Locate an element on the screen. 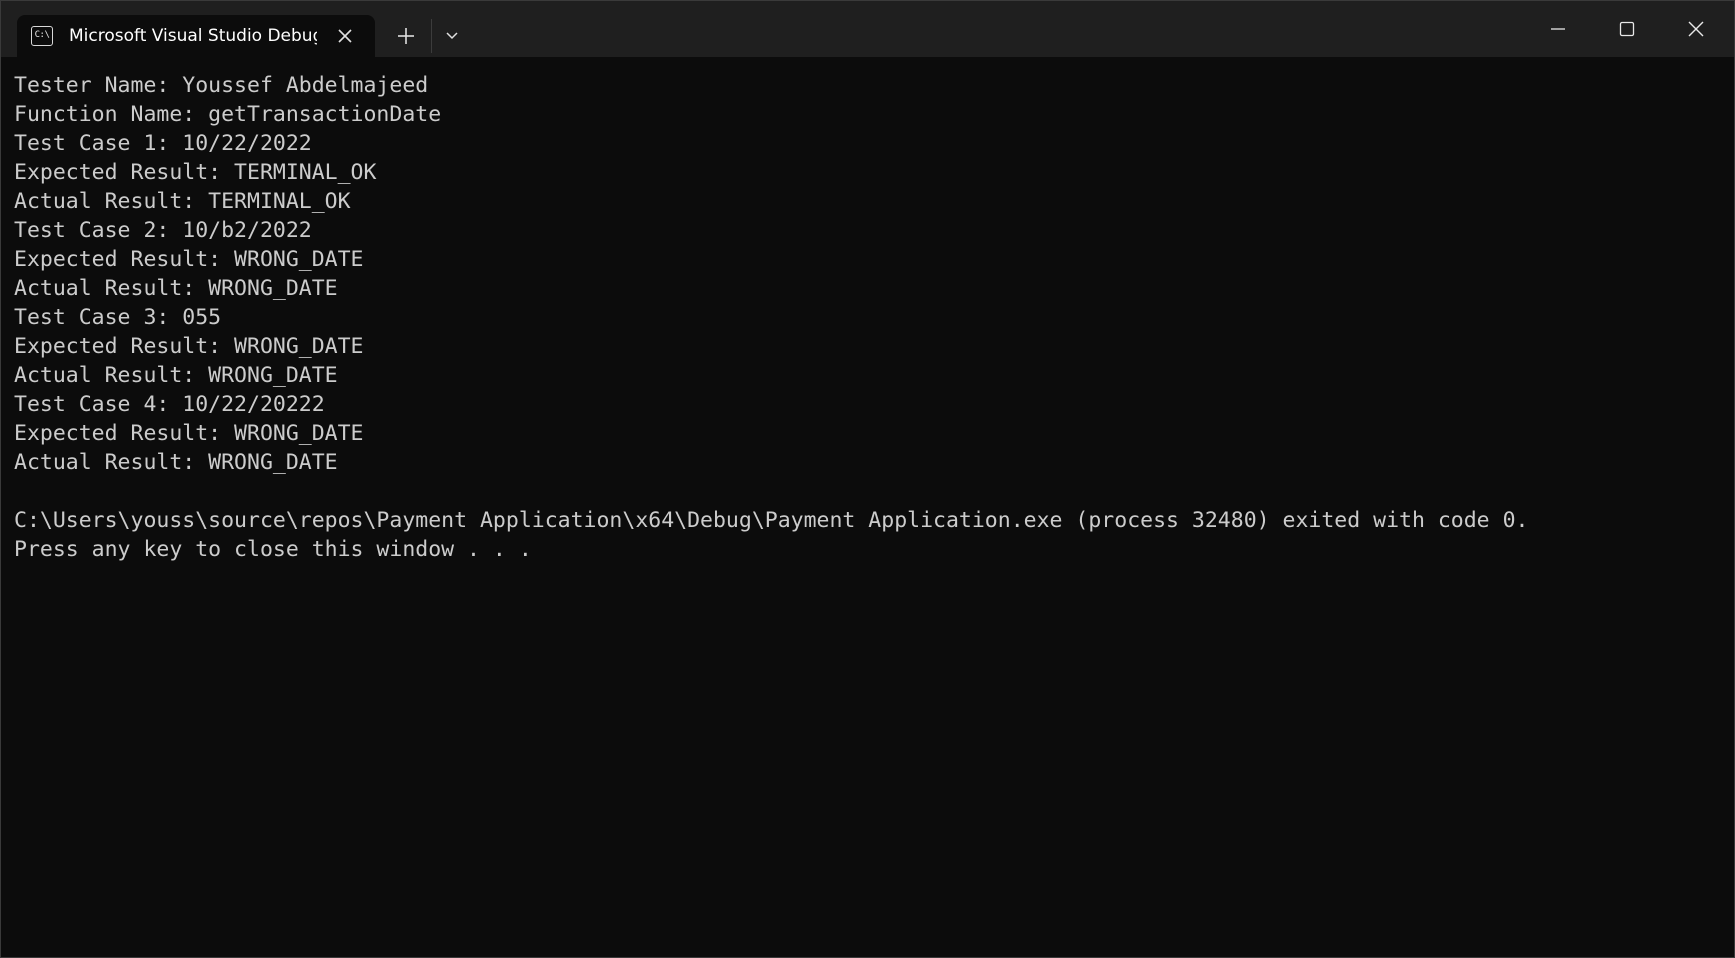 The image size is (1735, 958). tab-separator is located at coordinates (431, 36).